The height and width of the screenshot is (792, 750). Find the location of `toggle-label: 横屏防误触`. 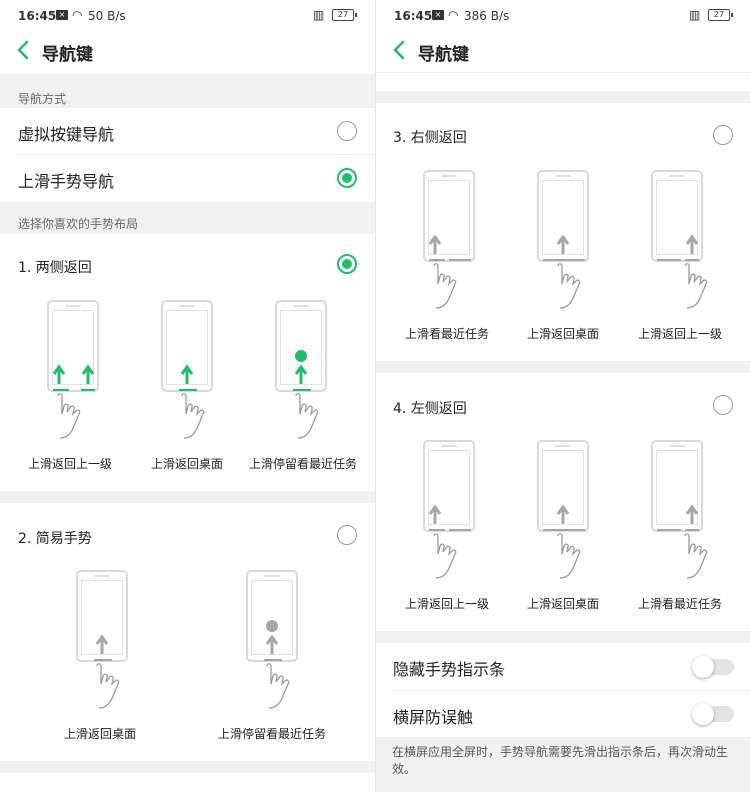

toggle-label: 横屏防误触 is located at coordinates (433, 717).